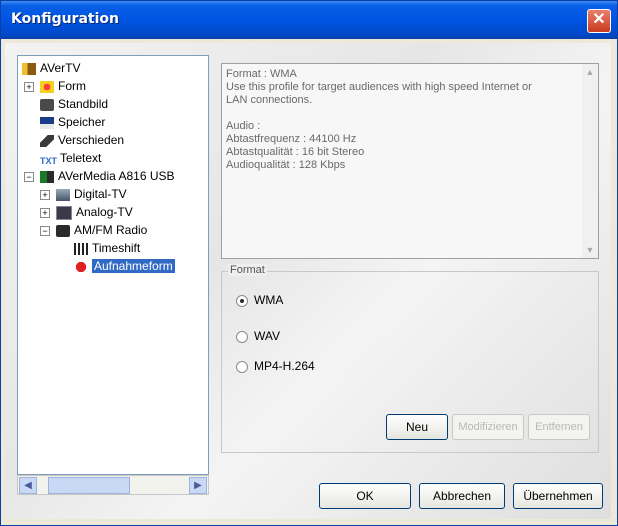 The height and width of the screenshot is (526, 618). Describe the element at coordinates (47, 140) in the screenshot. I see `pencil-icon` at that location.